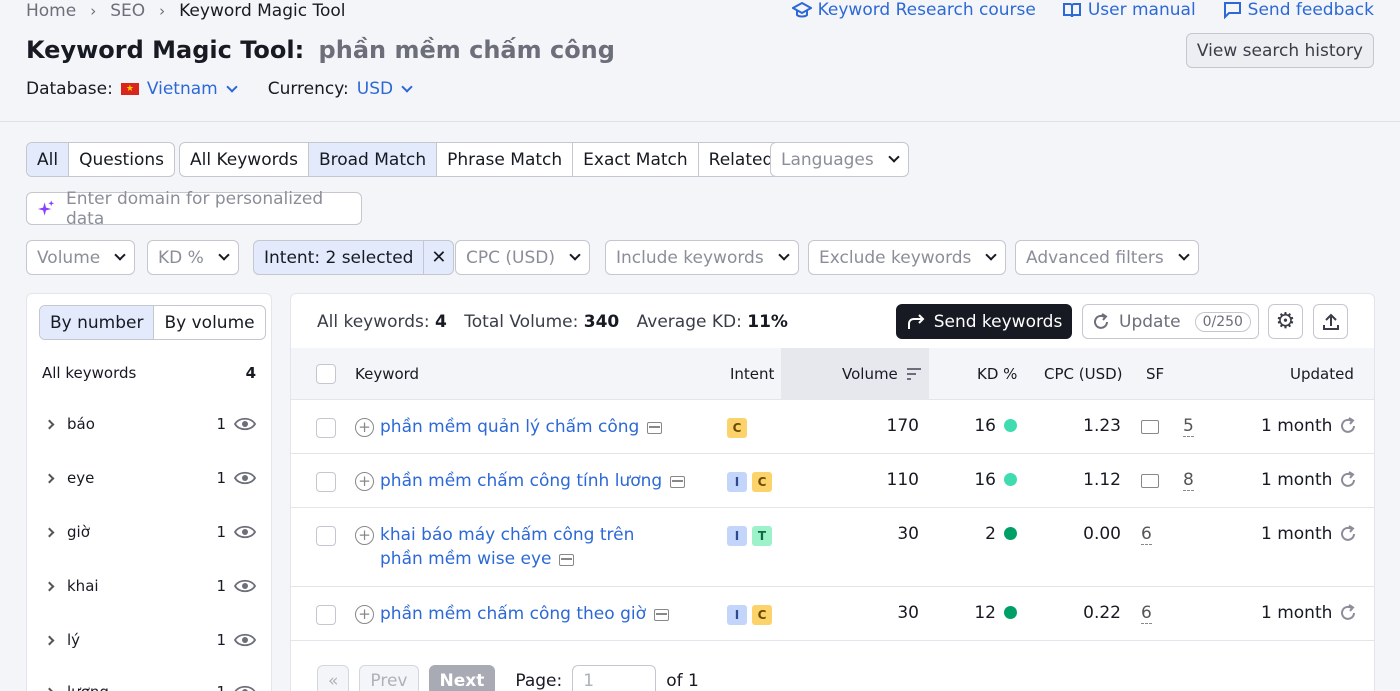 Image resolution: width=1400 pixels, height=691 pixels. I want to click on update-button: Update 0/250, so click(1170, 321).